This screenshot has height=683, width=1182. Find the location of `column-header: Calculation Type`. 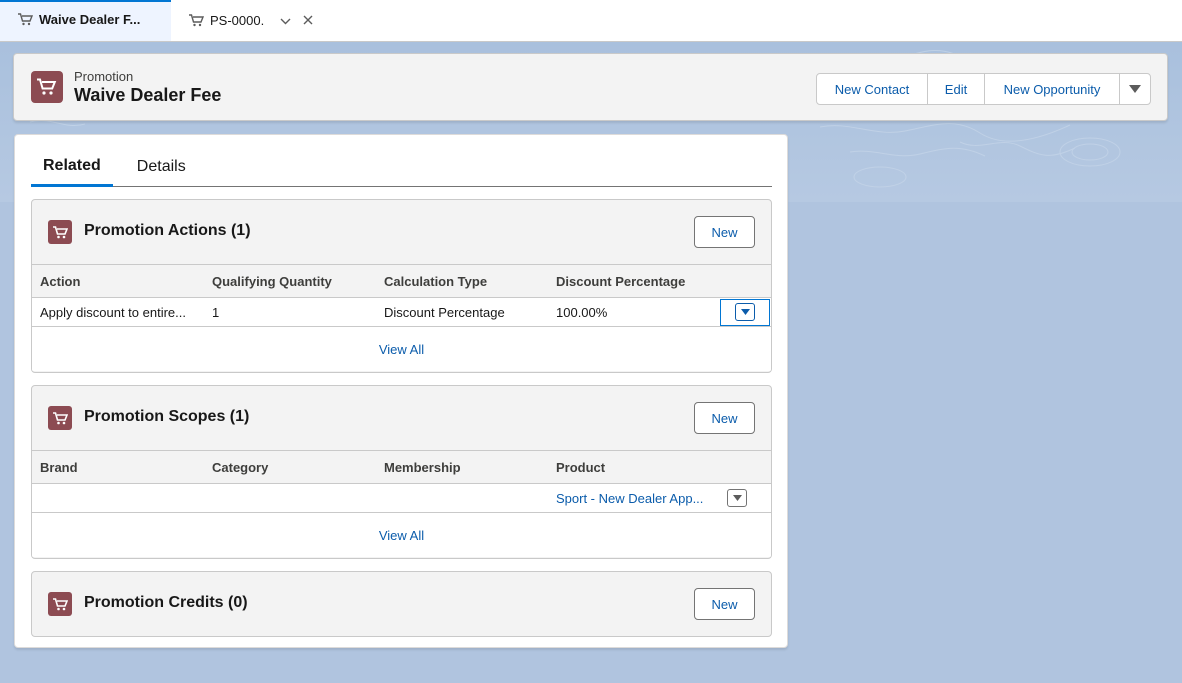

column-header: Calculation Type is located at coordinates (462, 281).